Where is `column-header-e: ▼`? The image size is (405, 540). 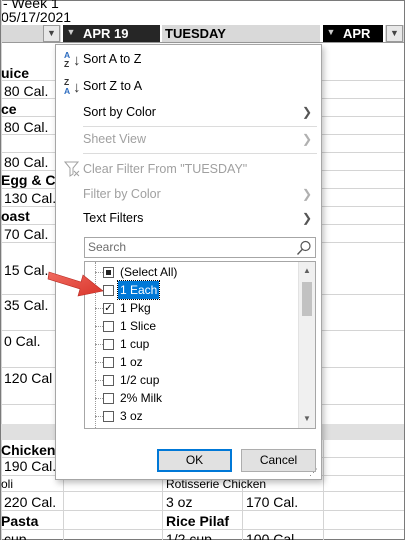 column-header-e: ▼ is located at coordinates (394, 33).